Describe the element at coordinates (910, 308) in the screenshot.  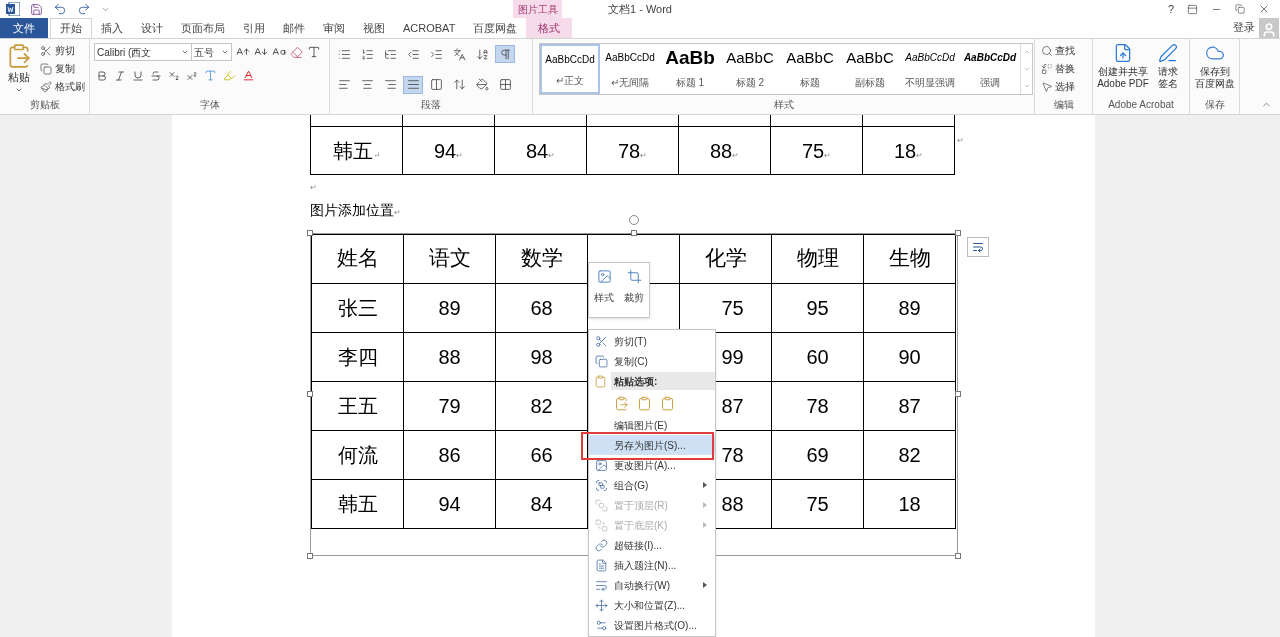
I see `table-cell: 89` at that location.